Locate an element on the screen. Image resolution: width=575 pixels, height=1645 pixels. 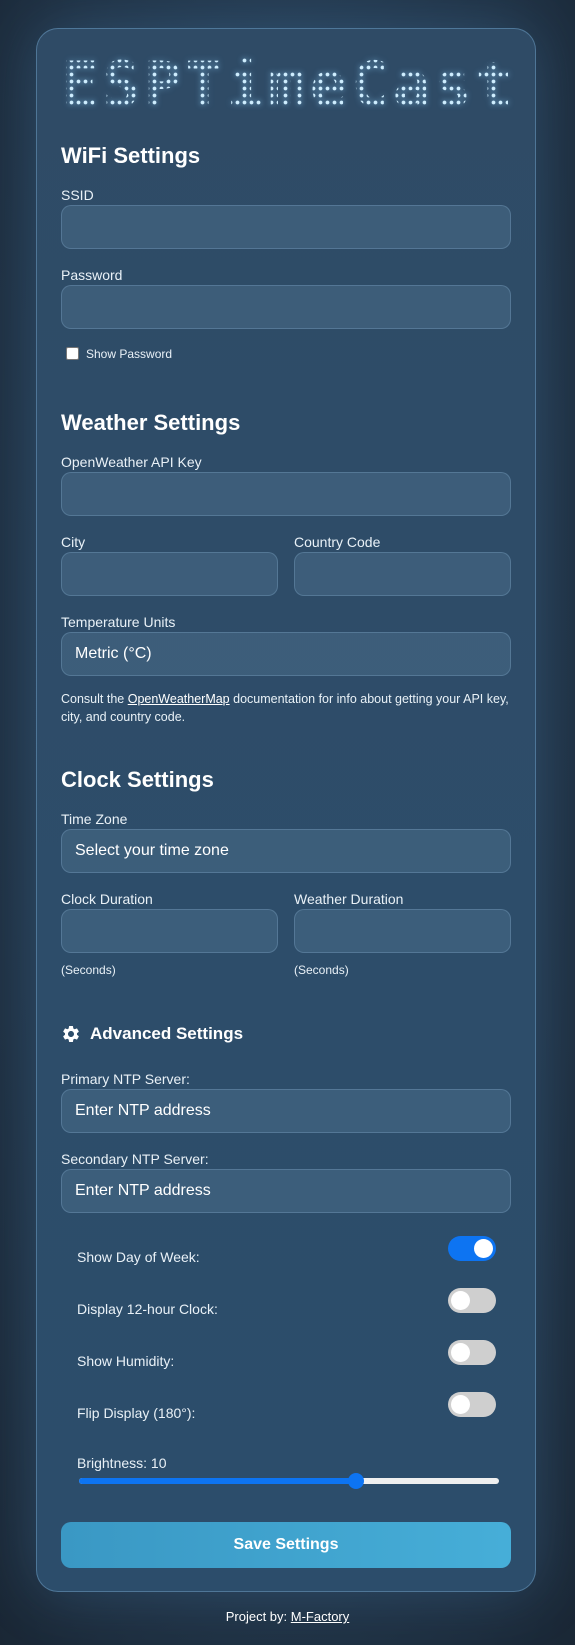
clock-heading: Clock Settings is located at coordinates (137, 779).